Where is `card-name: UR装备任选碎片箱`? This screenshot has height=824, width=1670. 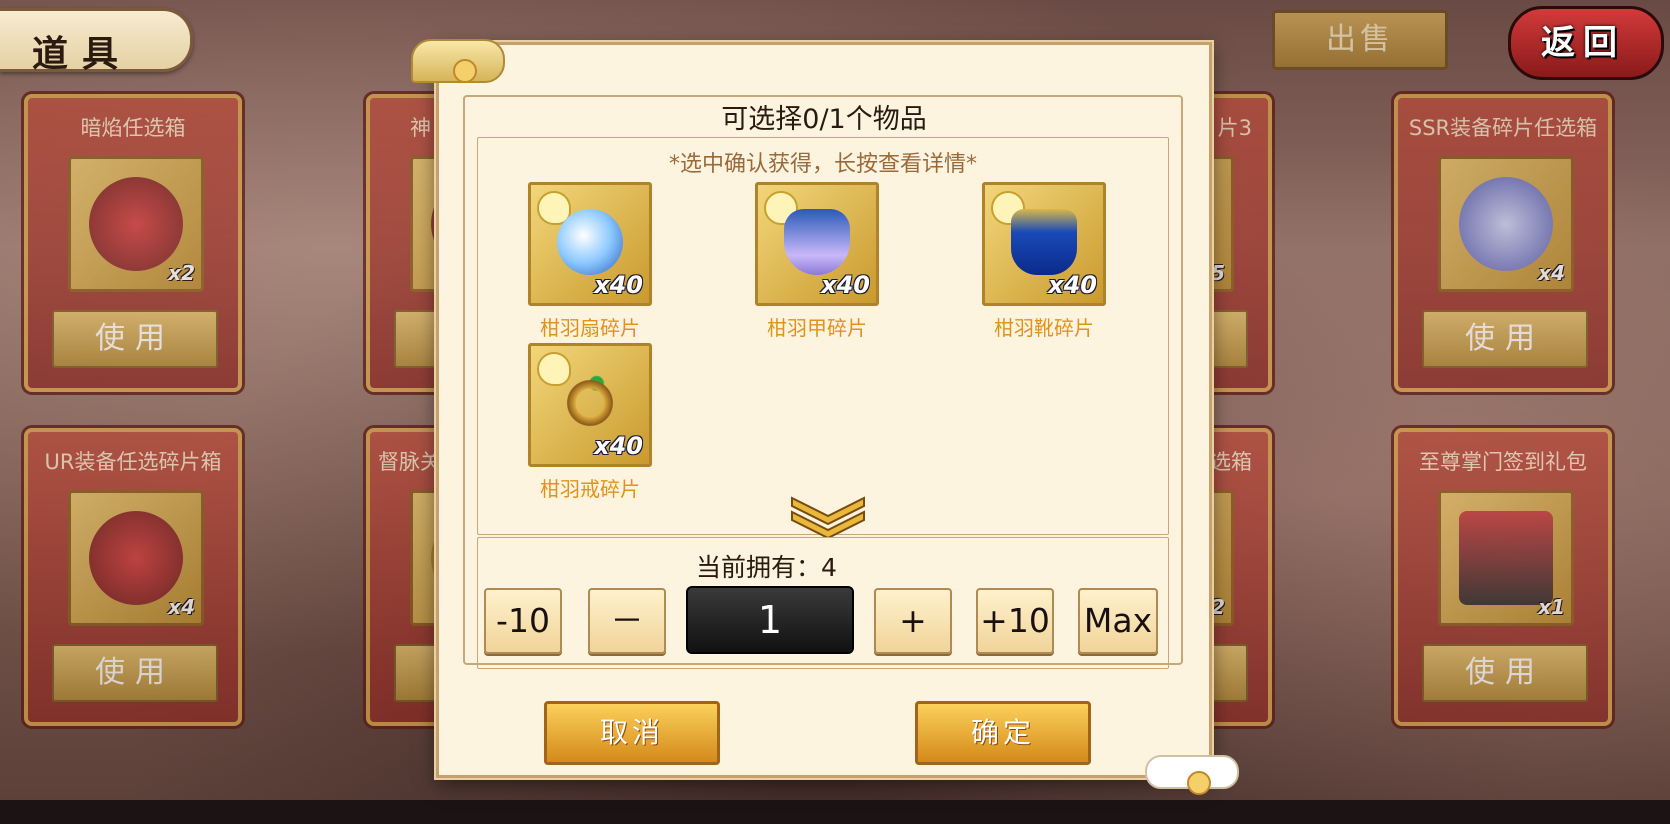
card-name: UR装备任选碎片箱 is located at coordinates (133, 462).